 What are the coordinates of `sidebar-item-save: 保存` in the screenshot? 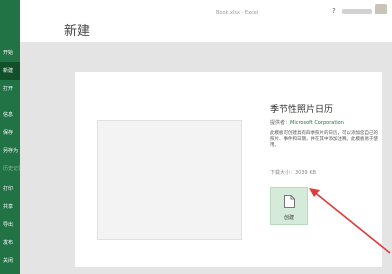 It's located at (10, 133).